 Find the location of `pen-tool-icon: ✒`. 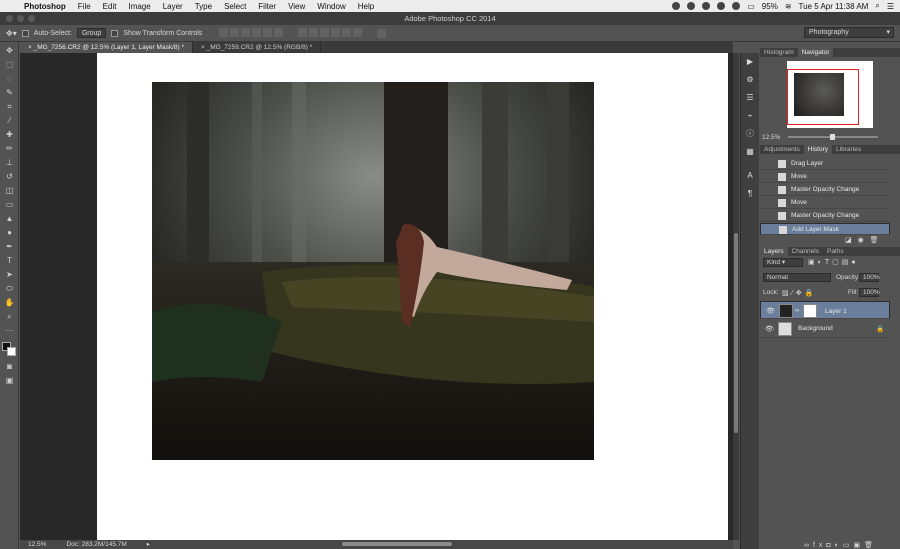

pen-tool-icon: ✒ is located at coordinates (9, 246).